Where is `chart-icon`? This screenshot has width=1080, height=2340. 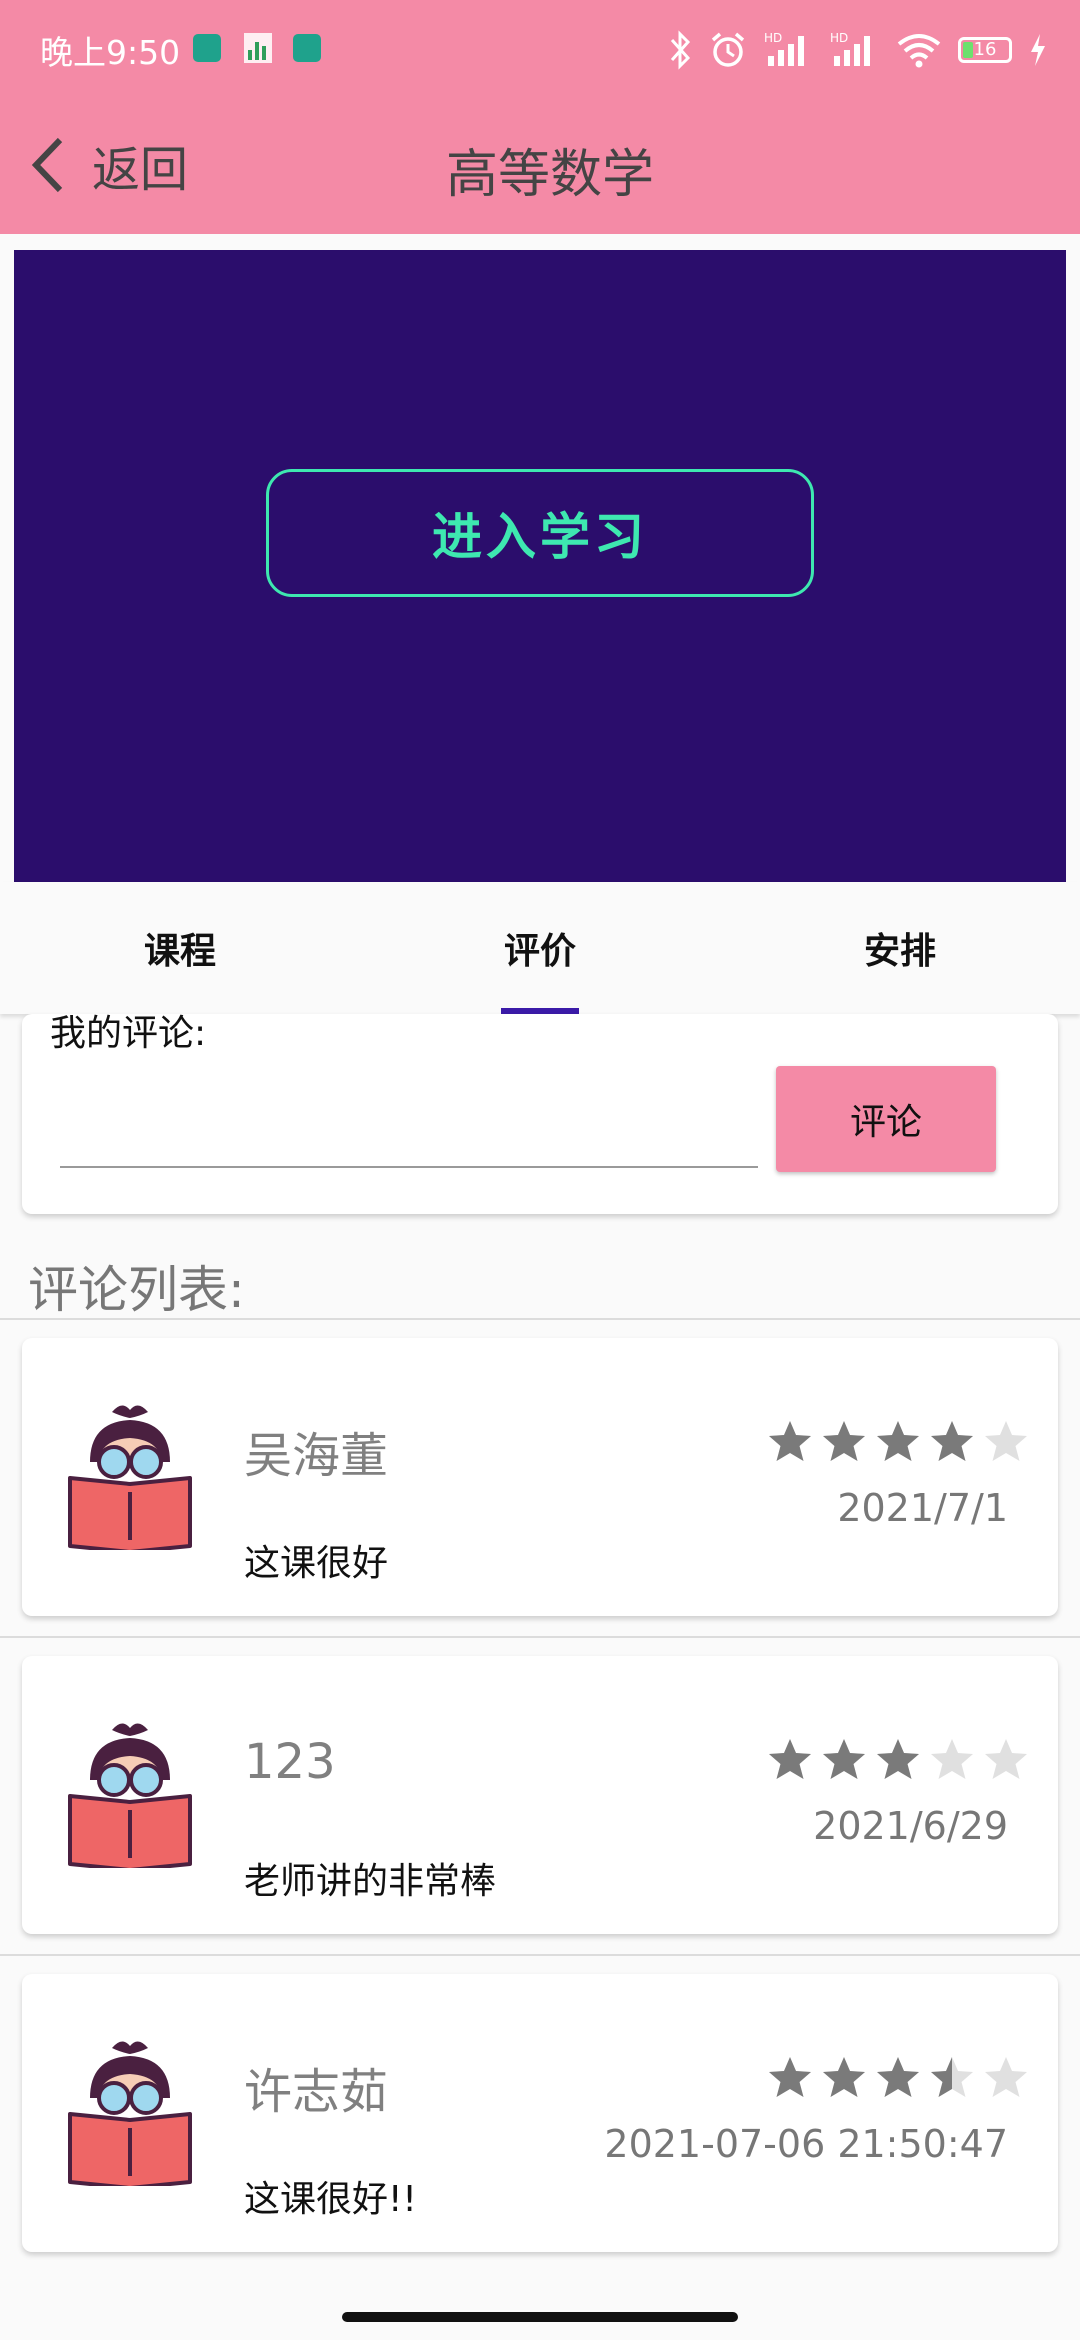 chart-icon is located at coordinates (258, 48).